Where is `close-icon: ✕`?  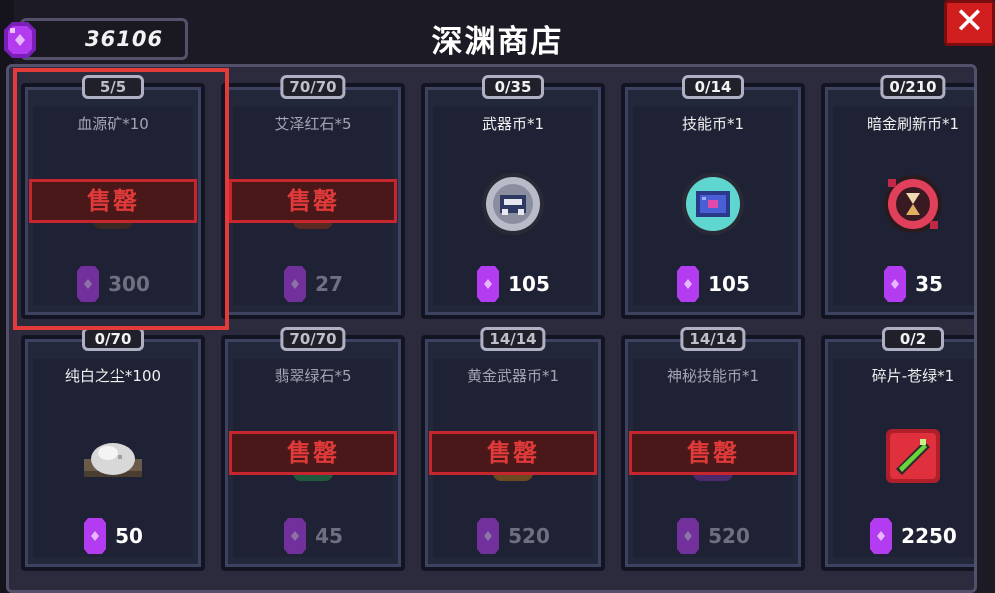 close-icon: ✕ is located at coordinates (969, 21).